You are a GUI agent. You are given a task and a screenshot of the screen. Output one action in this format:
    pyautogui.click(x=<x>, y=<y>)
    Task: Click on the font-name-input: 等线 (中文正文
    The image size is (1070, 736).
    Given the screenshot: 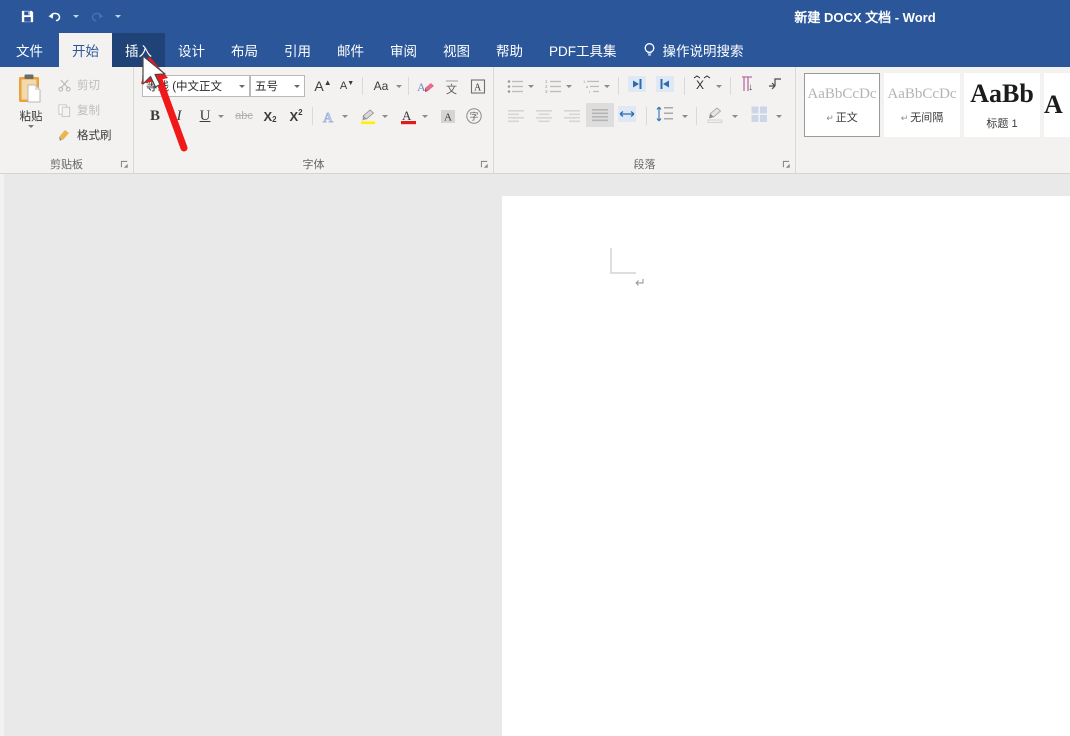 What is the action you would take?
    pyautogui.click(x=196, y=86)
    